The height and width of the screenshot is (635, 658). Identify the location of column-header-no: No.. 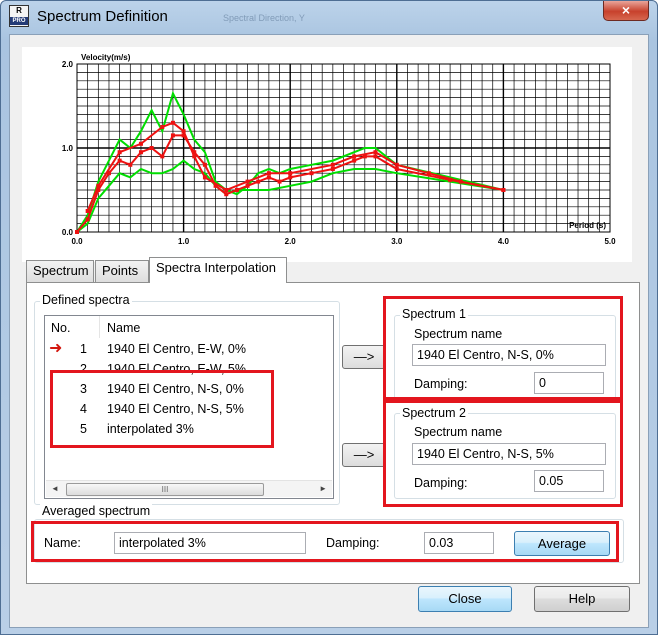
(60, 328).